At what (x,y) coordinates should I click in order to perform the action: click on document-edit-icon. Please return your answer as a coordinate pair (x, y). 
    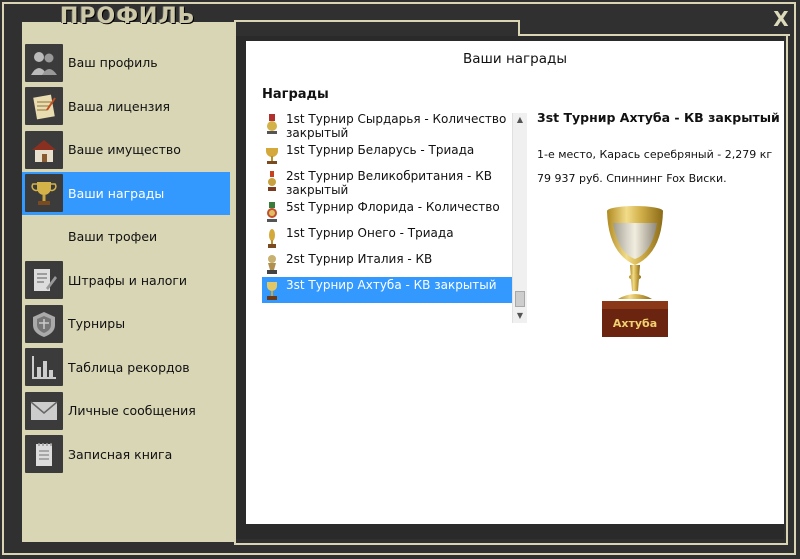
    Looking at the image, I should click on (44, 280).